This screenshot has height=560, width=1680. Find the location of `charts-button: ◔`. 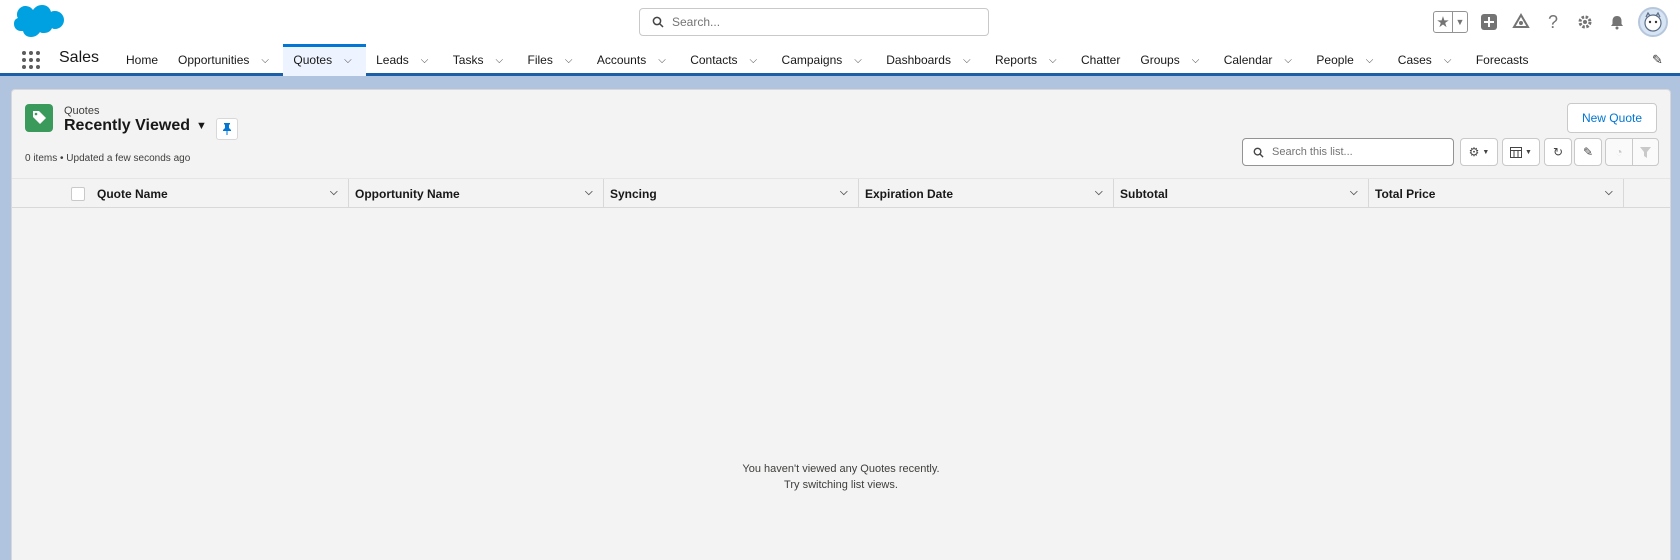

charts-button: ◔ is located at coordinates (1619, 152).